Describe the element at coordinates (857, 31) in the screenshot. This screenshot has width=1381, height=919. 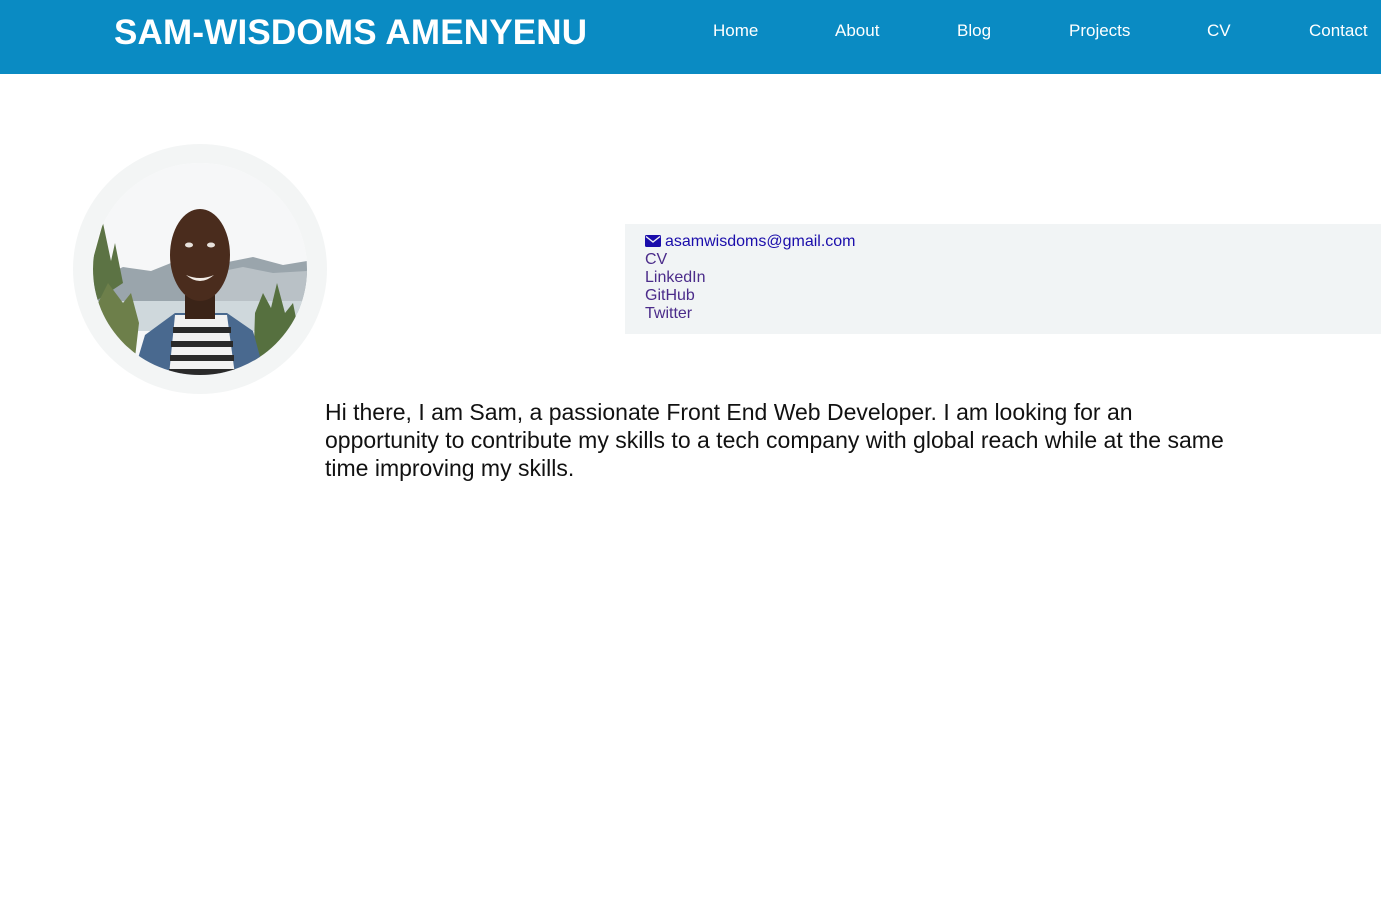
I see `nav-link-about: About` at that location.